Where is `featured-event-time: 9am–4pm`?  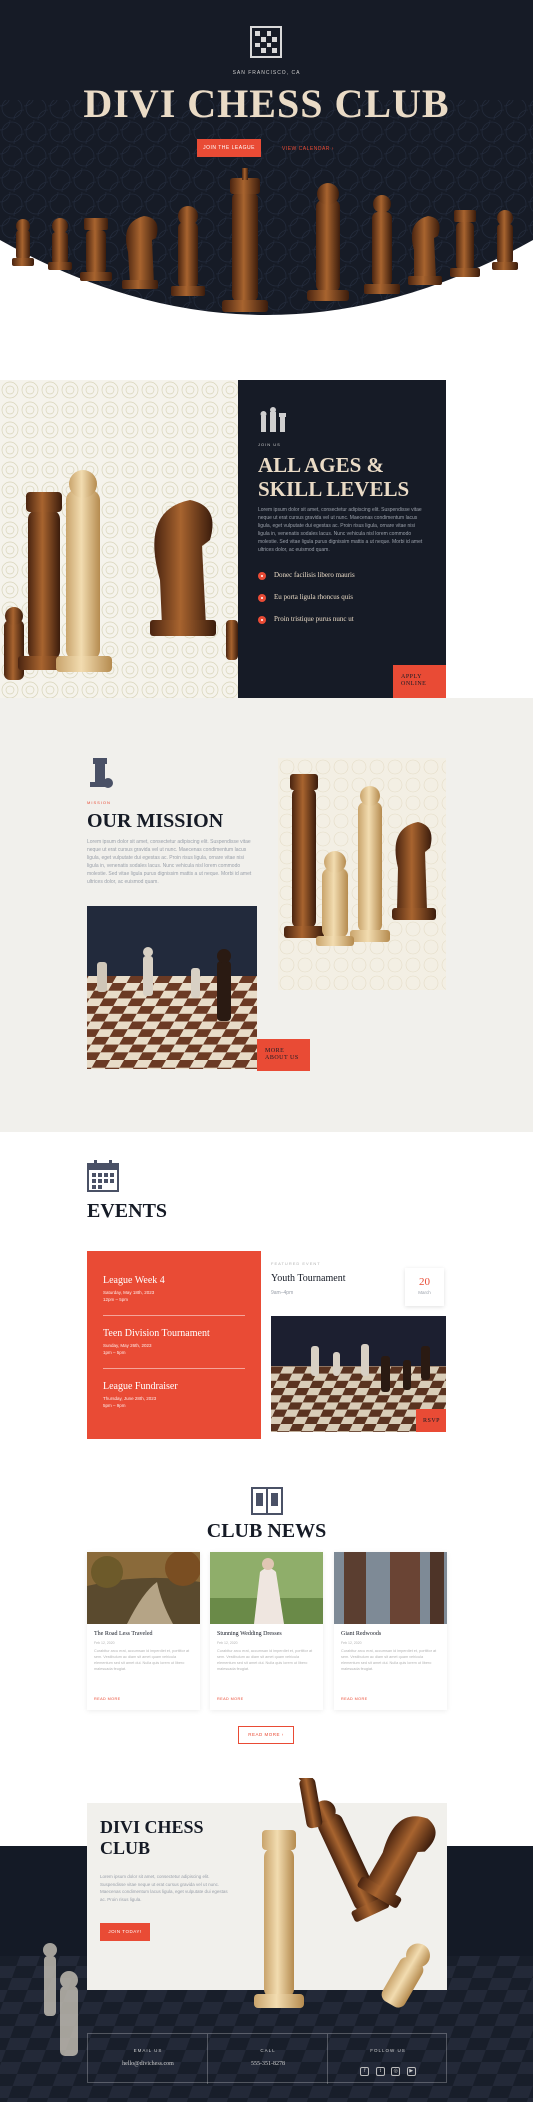
featured-event-time: 9am–4pm is located at coordinates (282, 1293).